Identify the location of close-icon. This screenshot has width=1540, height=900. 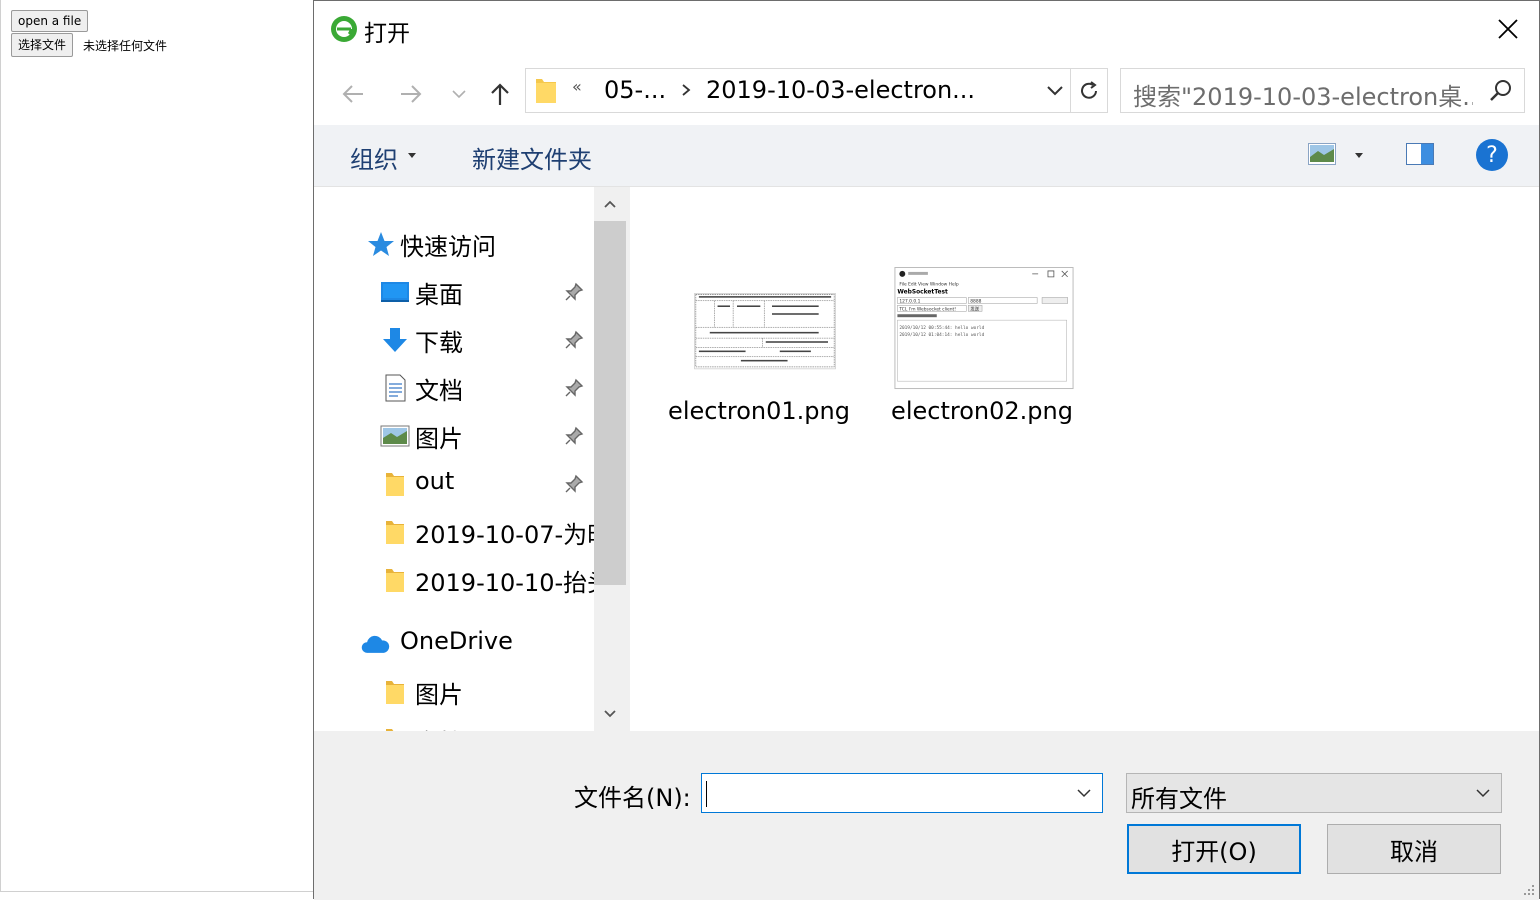
(1508, 29).